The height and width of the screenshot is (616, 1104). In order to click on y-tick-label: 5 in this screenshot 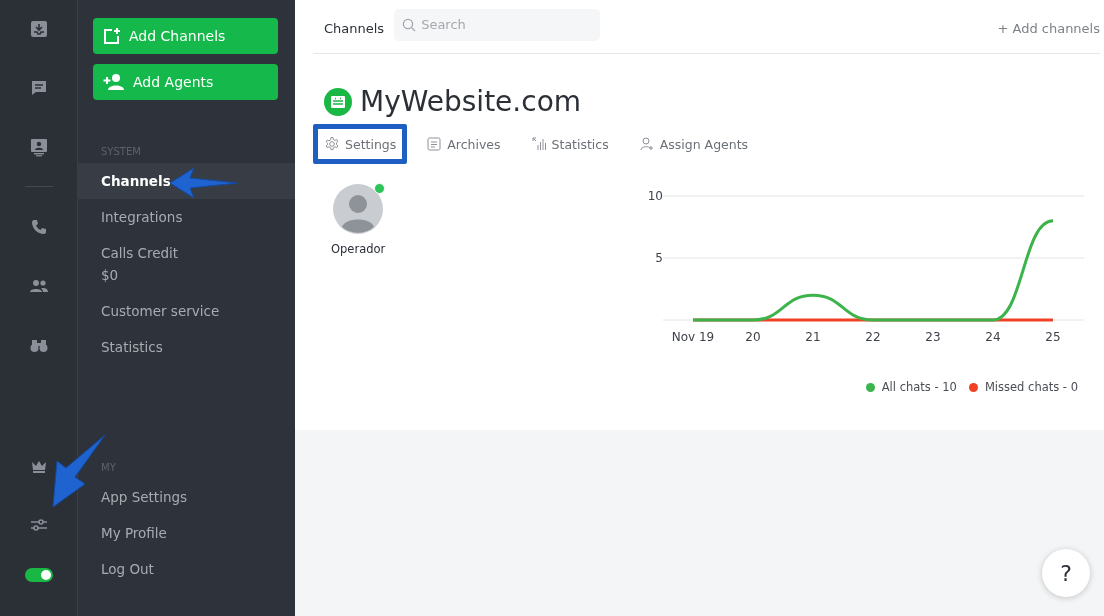, I will do `click(659, 258)`.